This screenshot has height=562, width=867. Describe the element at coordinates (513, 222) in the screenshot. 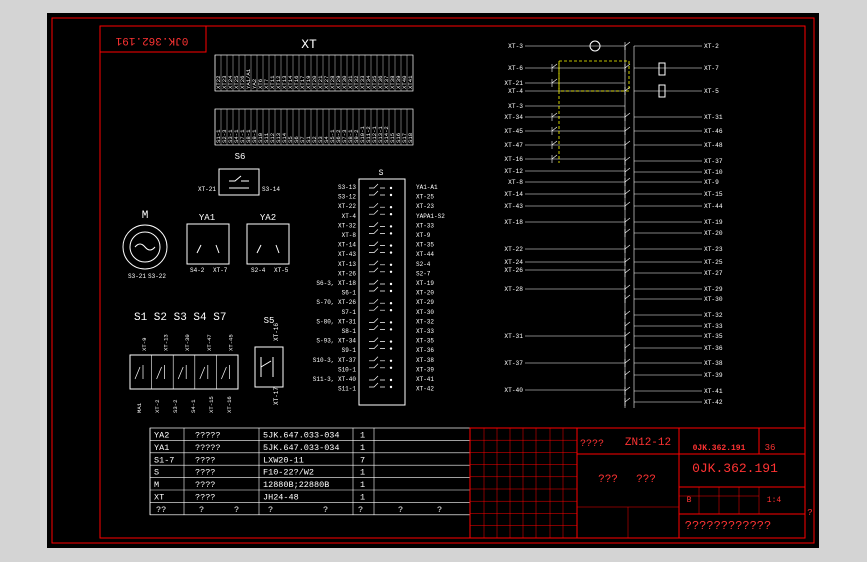

I see `schematic-left-terminal: XT-18` at that location.